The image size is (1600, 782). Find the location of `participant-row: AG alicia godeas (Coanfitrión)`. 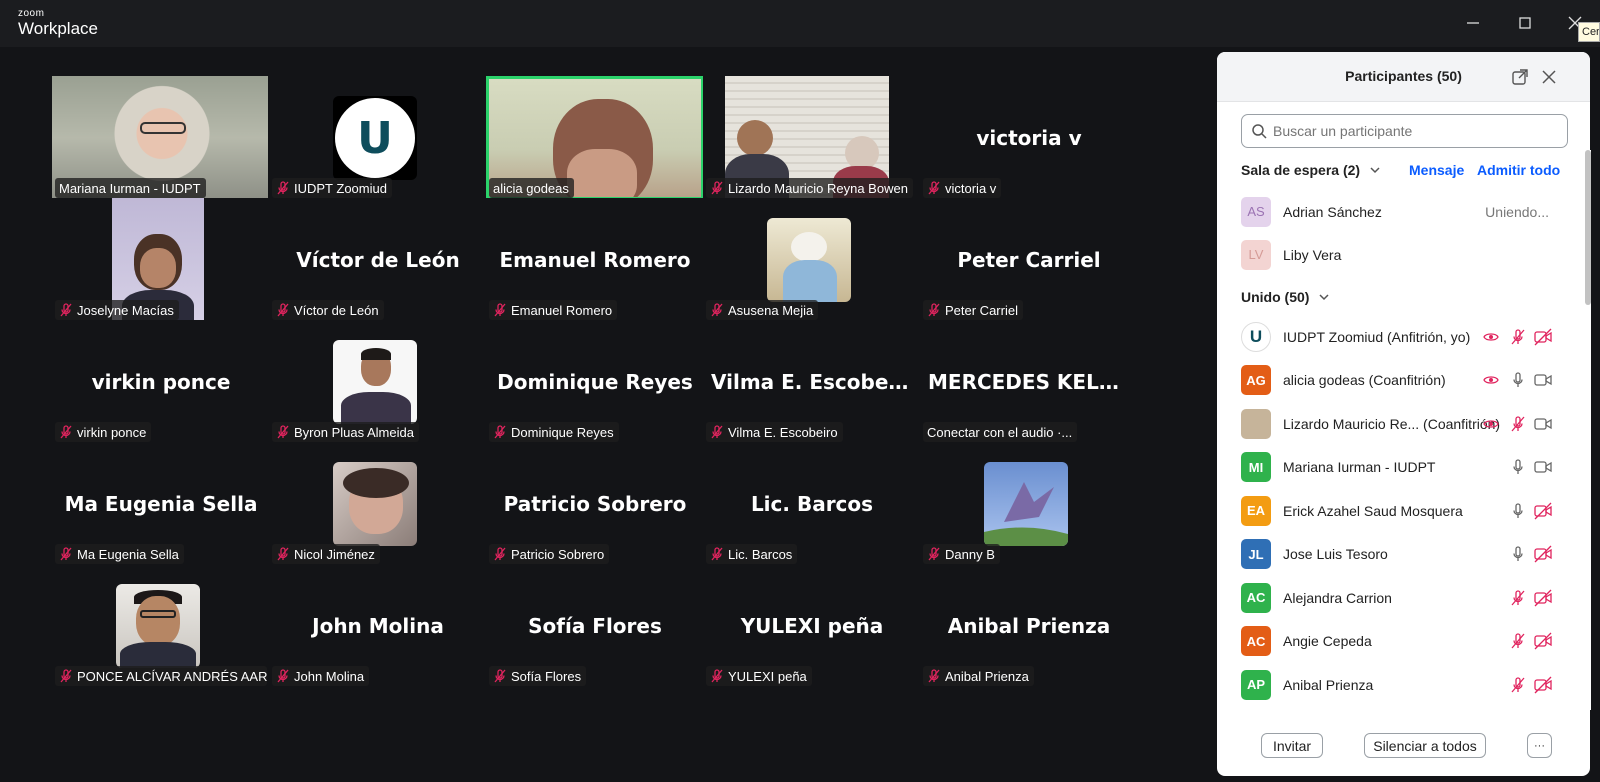

participant-row: AG alicia godeas (Coanfitrión) is located at coordinates (1392, 380).